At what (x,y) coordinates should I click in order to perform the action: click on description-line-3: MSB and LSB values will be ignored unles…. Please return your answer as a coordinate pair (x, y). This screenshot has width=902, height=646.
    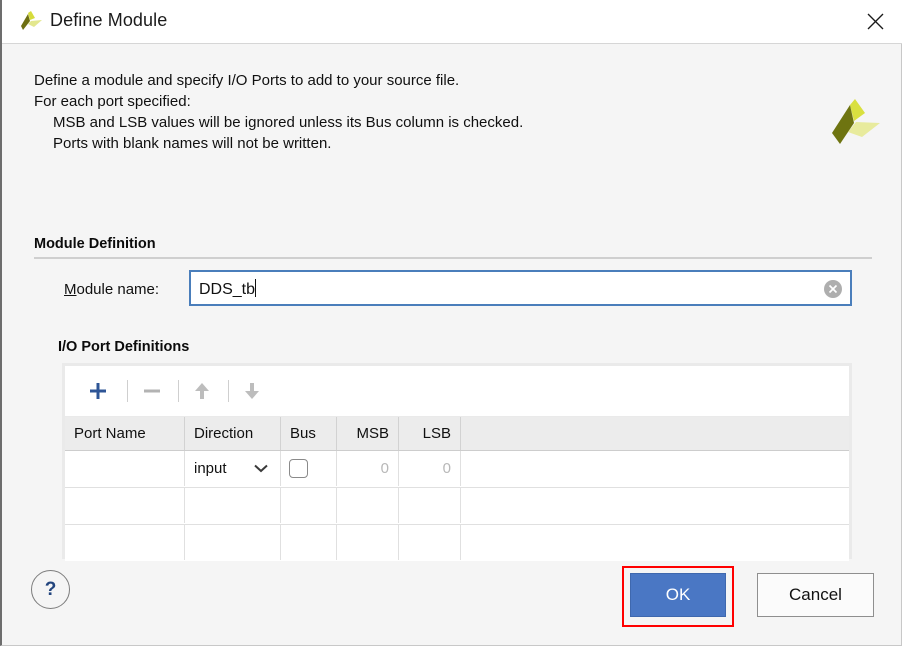
    Looking at the image, I should click on (288, 122).